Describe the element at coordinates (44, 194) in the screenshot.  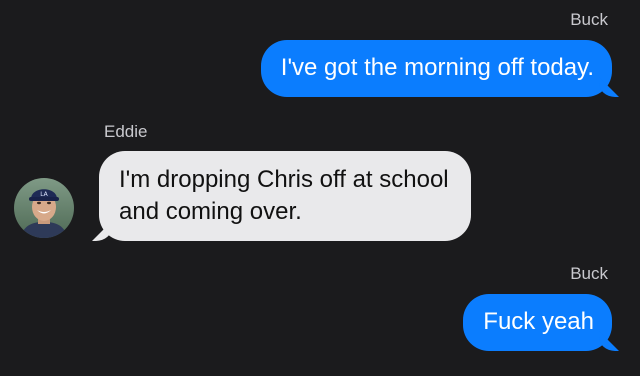
I see `svg-text: LA` at that location.